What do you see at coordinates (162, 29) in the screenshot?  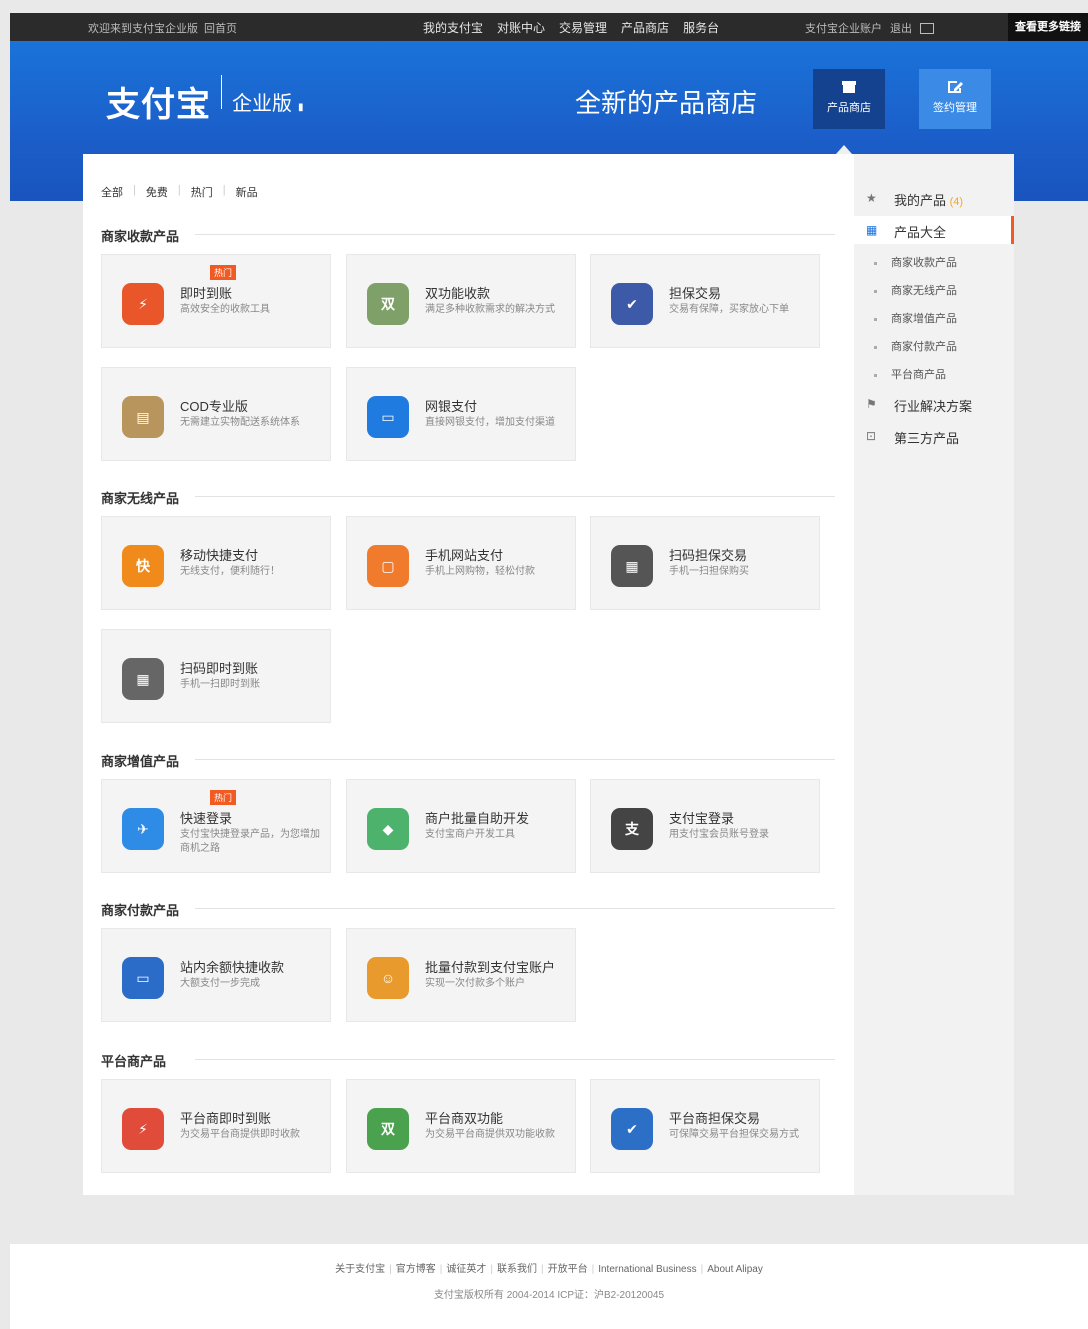 I see `welcome-text: 欢迎来到支付宝企业版 回首页` at bounding box center [162, 29].